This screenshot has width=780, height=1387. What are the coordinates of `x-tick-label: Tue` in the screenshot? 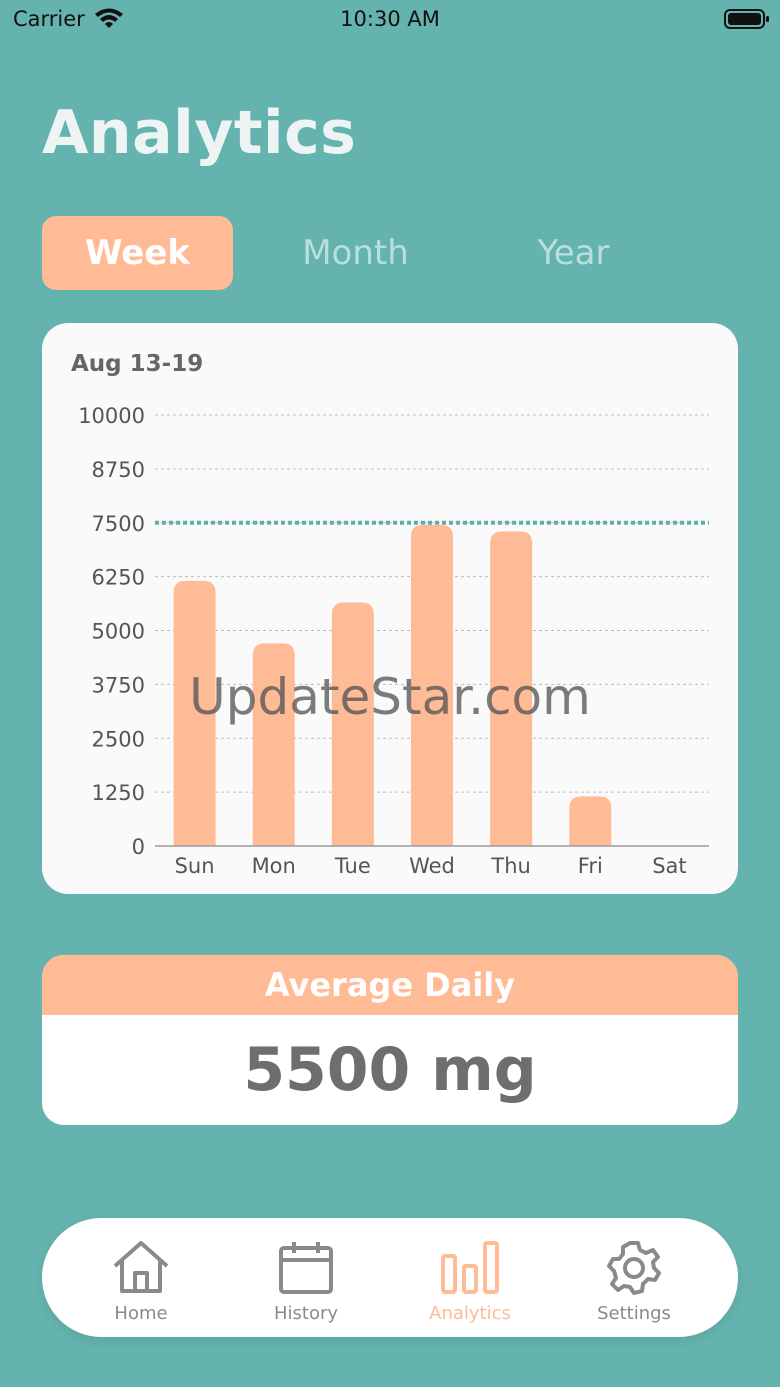 It's located at (352, 866).